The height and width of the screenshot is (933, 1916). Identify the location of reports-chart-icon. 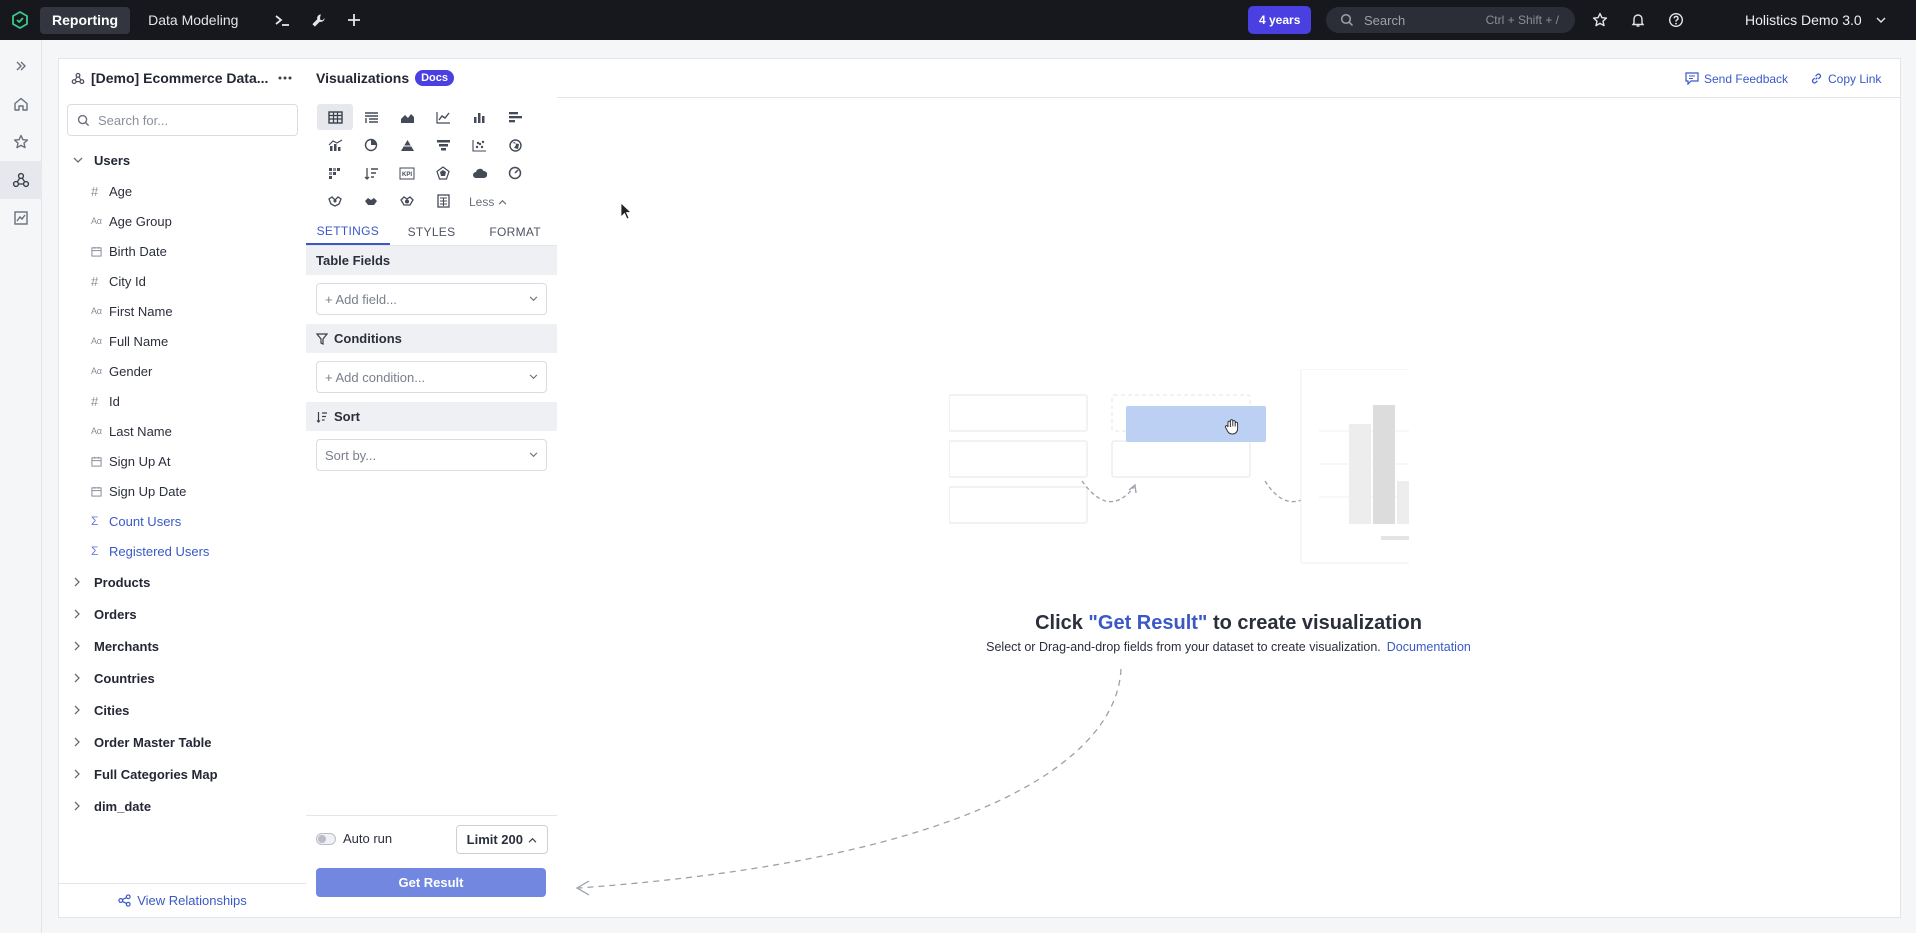
(21, 218).